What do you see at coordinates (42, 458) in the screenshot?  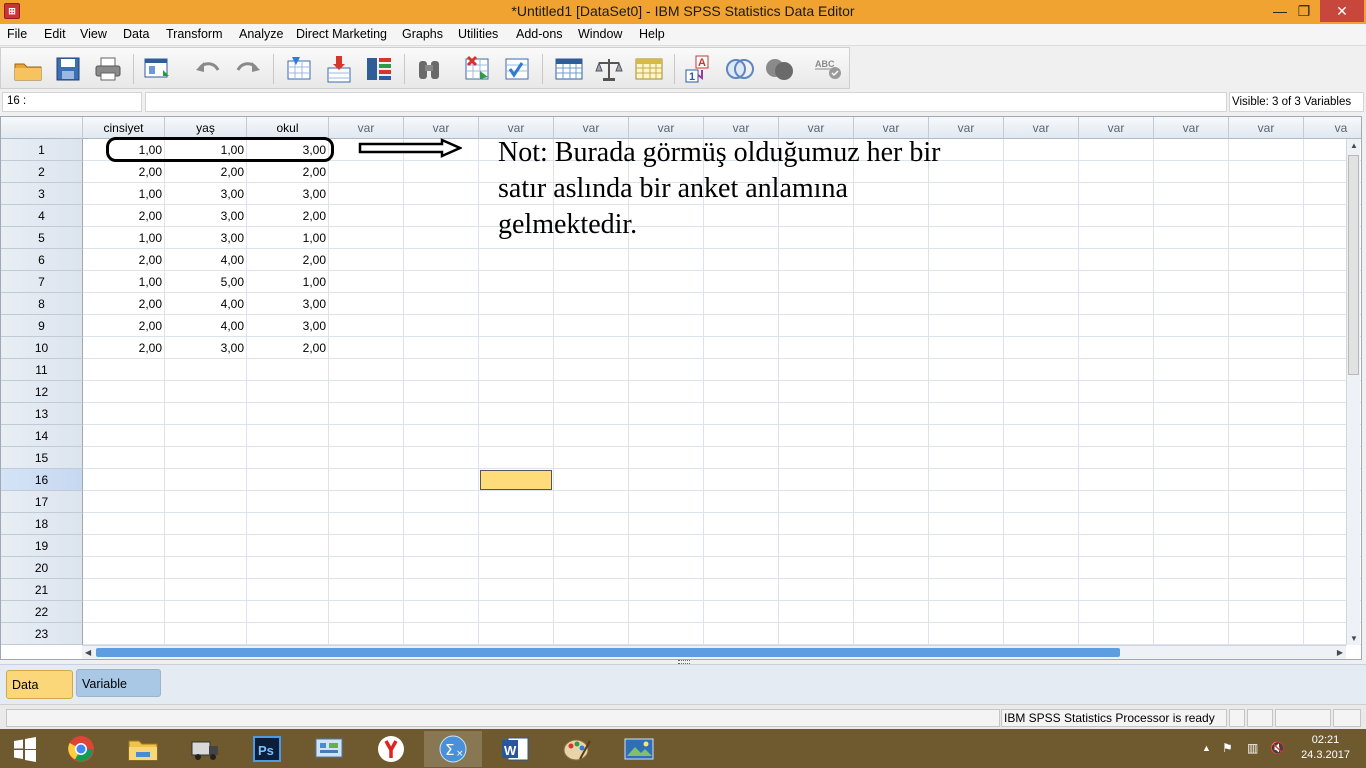 I see `row-header: 15` at bounding box center [42, 458].